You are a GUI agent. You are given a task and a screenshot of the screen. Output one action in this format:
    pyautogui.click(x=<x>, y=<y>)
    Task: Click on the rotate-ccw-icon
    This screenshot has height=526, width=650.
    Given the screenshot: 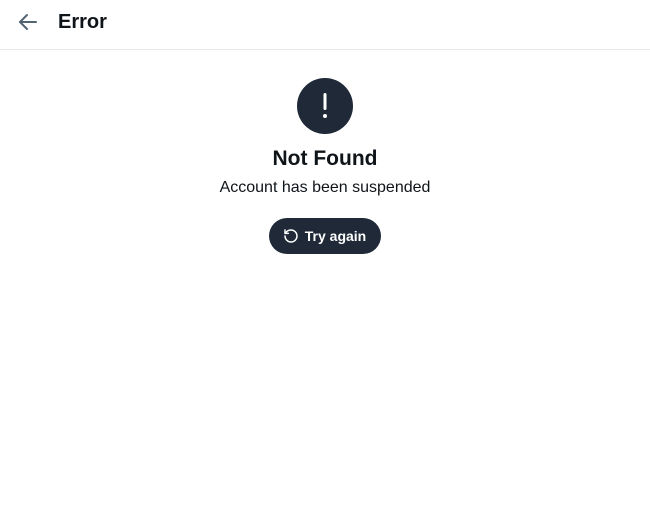 What is the action you would take?
    pyautogui.click(x=291, y=236)
    